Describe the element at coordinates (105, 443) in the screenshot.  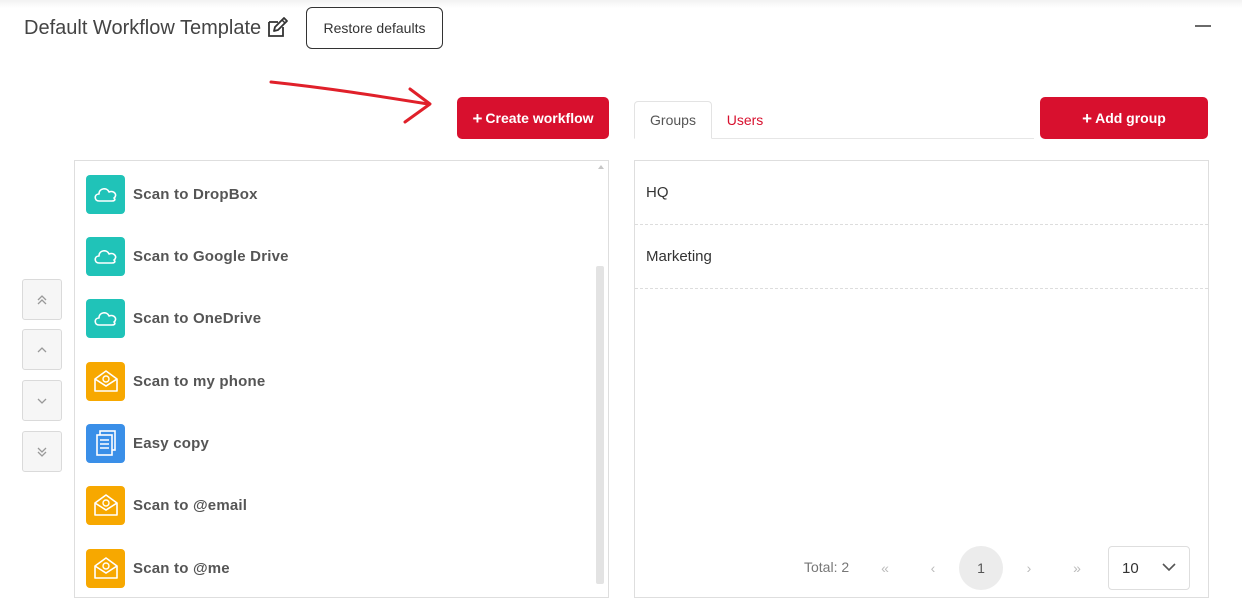
I see `document-copy-icon` at that location.